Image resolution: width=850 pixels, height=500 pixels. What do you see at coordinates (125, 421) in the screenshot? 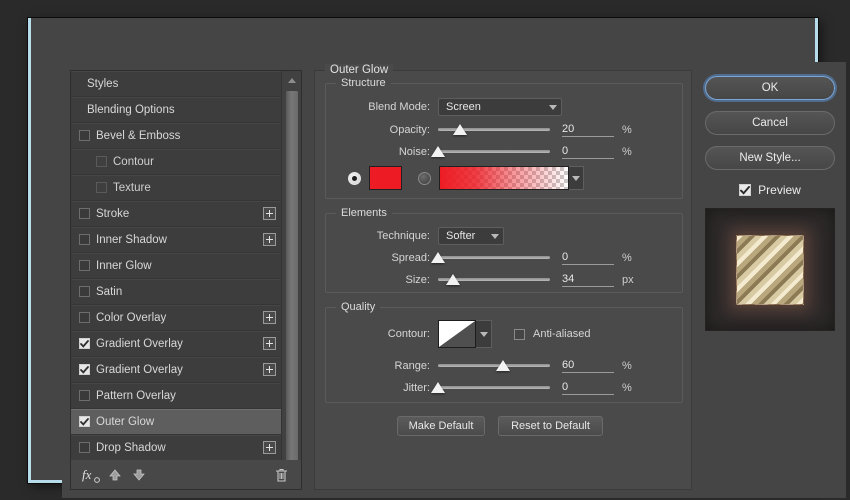
I see `style-list-item-label: Outer Glow` at bounding box center [125, 421].